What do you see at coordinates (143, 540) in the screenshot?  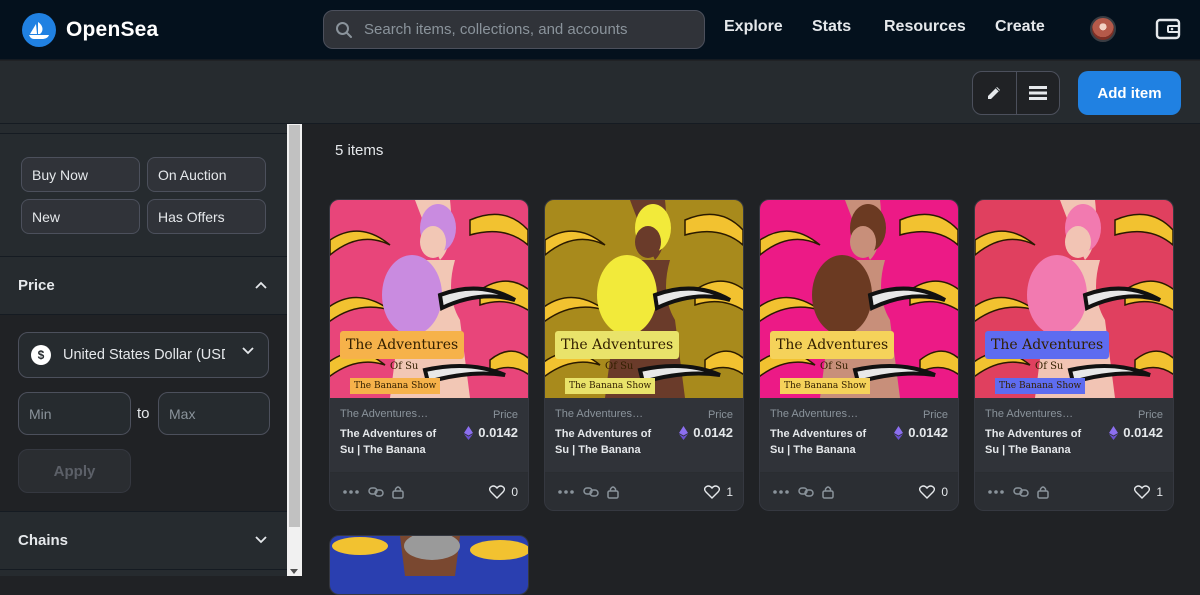 I see `chains-section-header: Chains` at bounding box center [143, 540].